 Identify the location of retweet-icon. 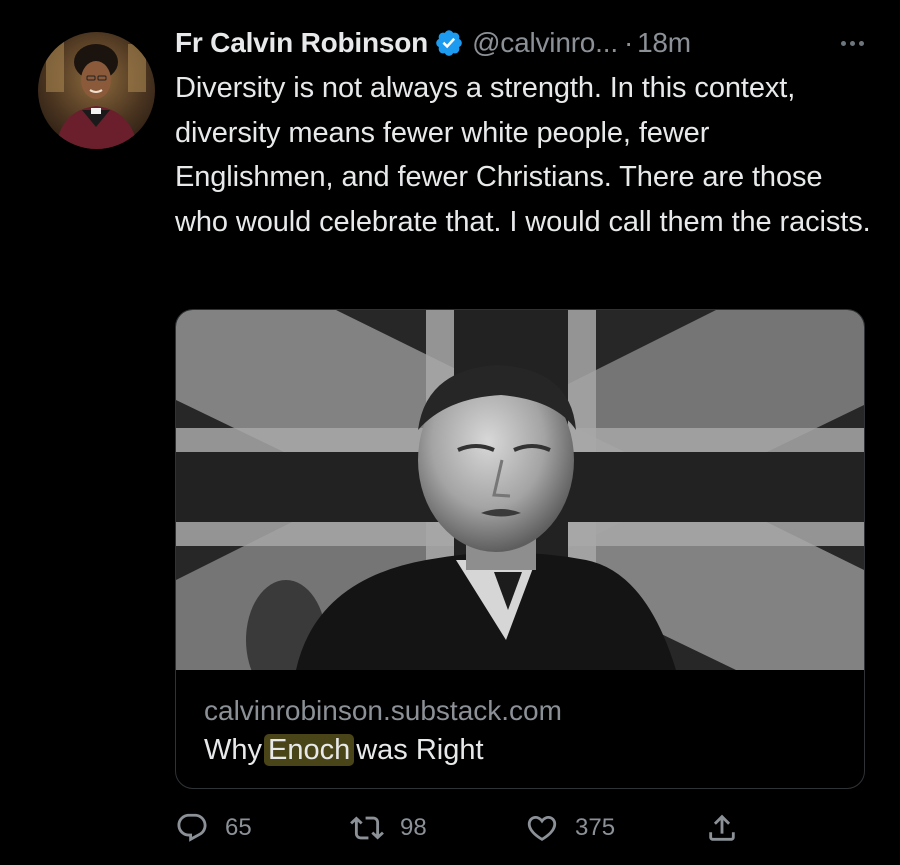
(367, 828).